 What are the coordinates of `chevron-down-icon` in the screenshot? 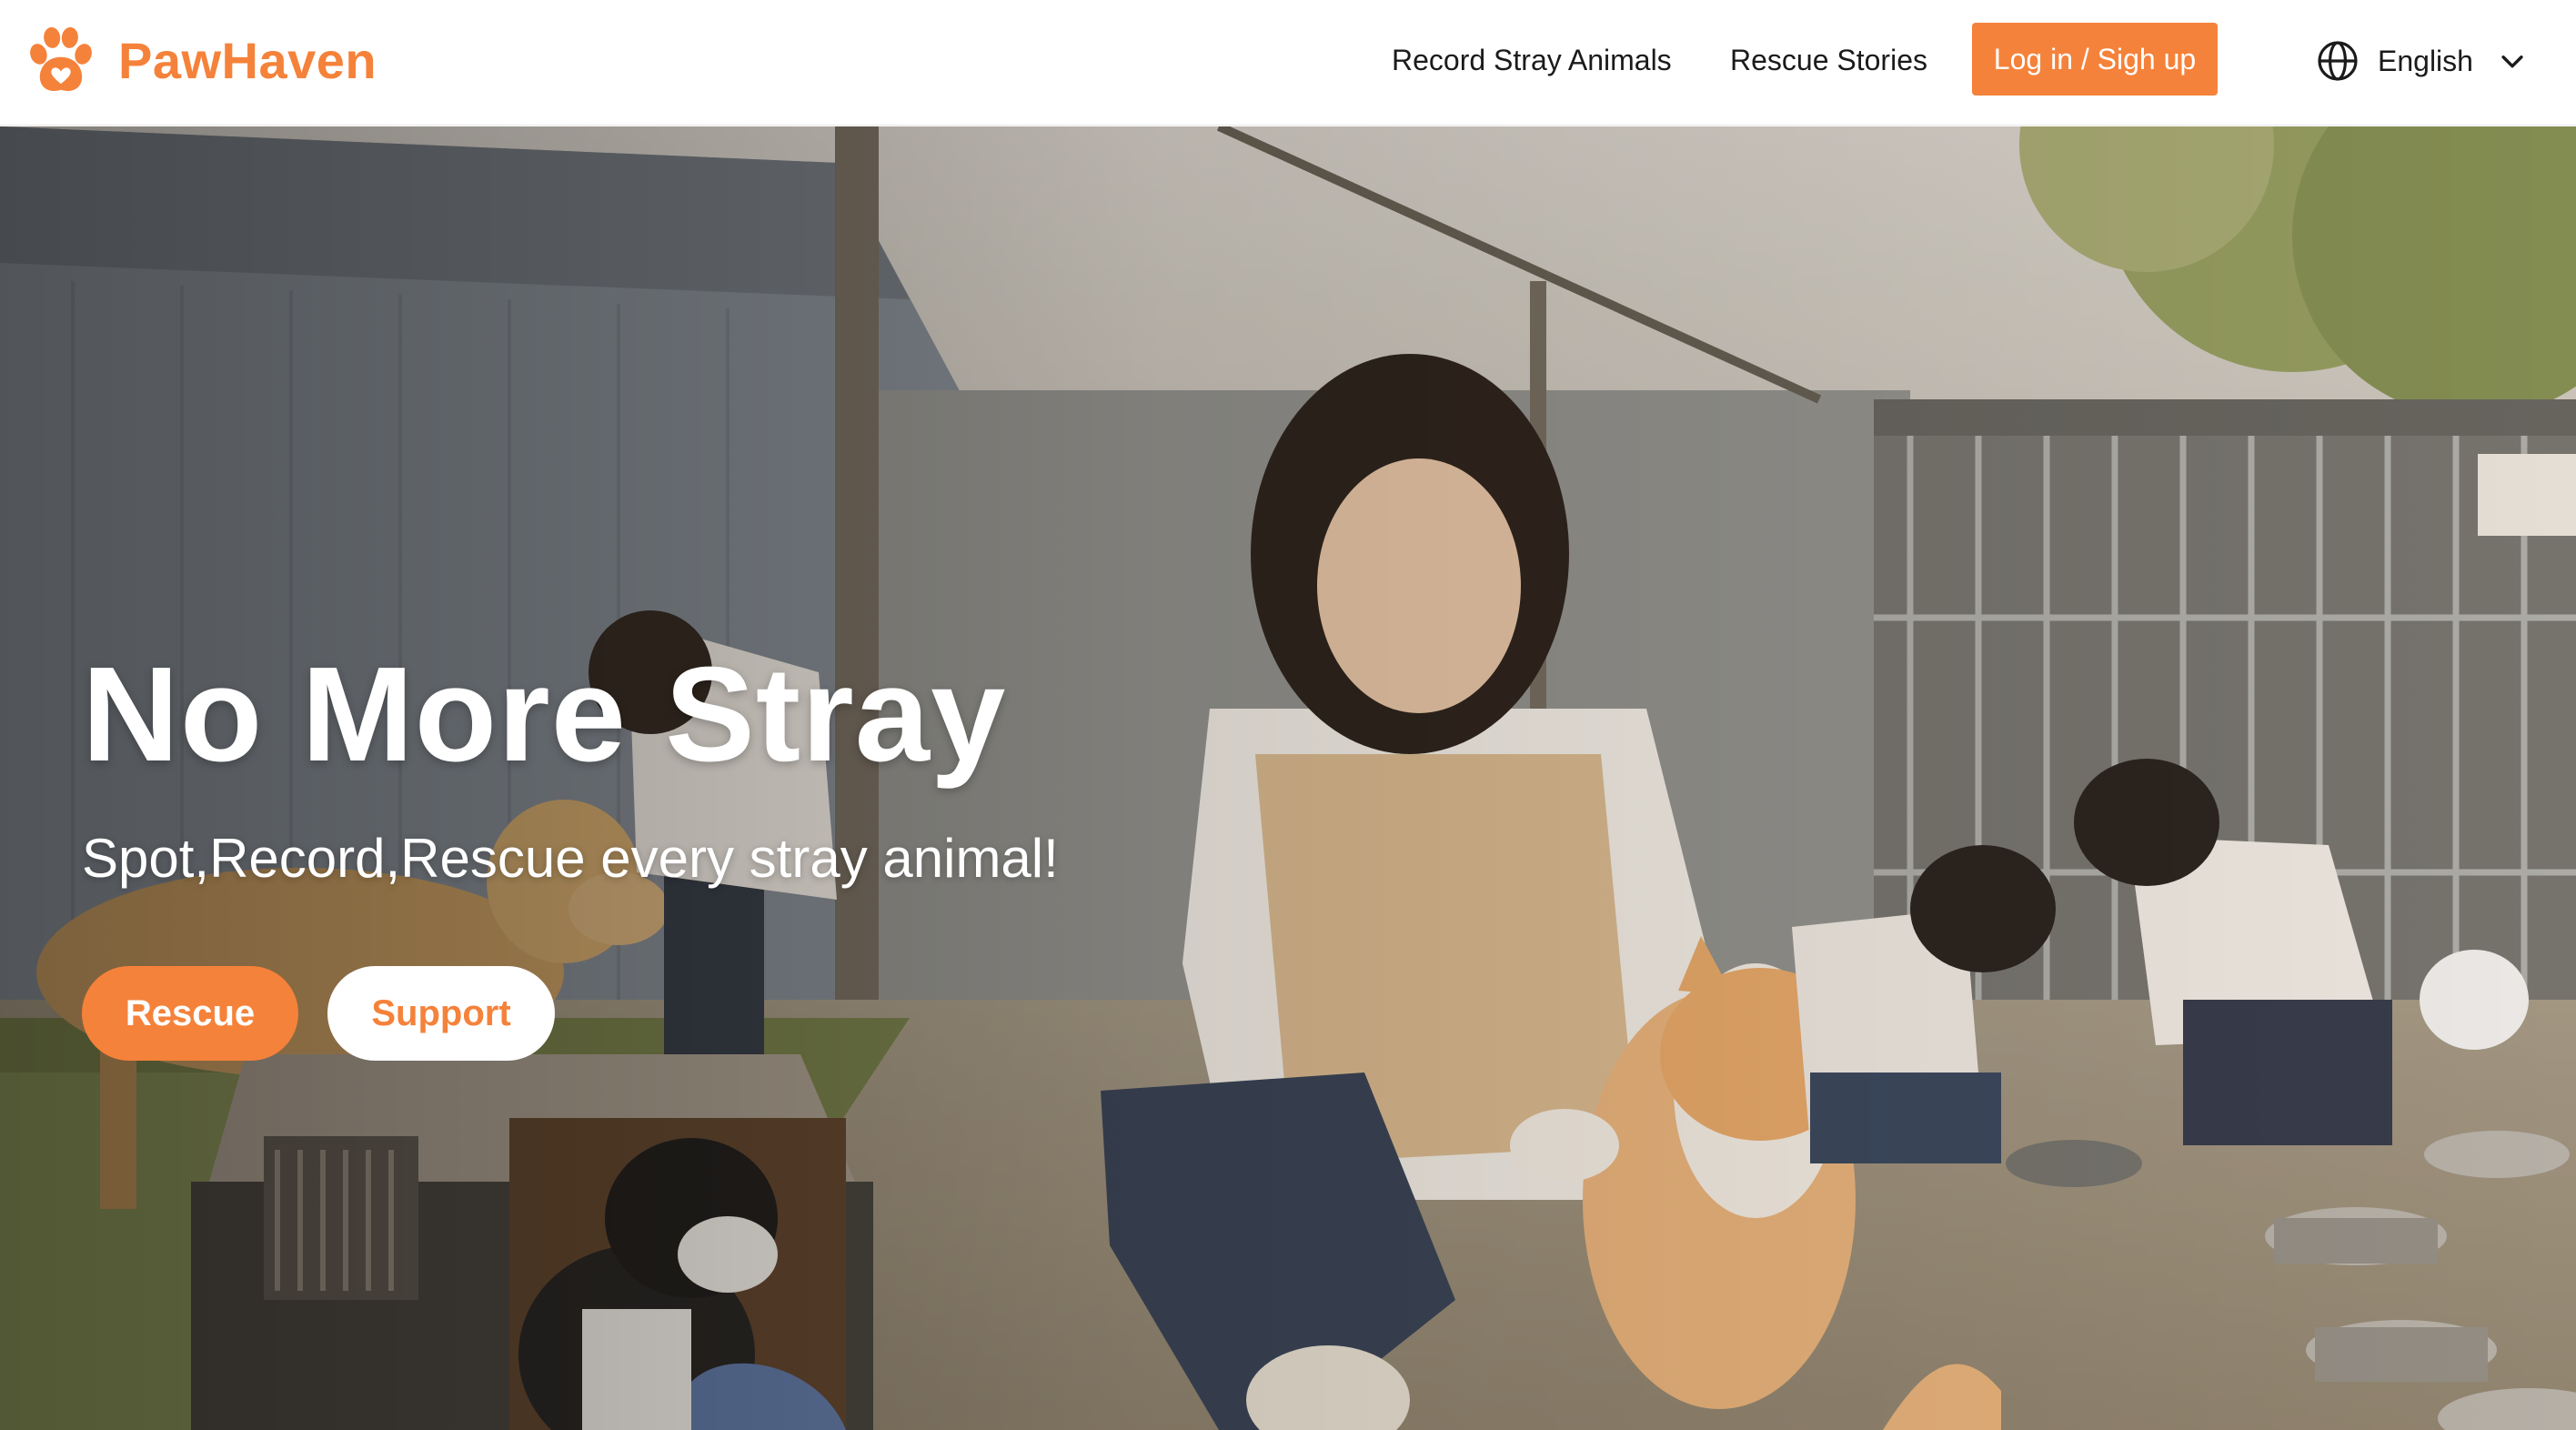 It's located at (2512, 62).